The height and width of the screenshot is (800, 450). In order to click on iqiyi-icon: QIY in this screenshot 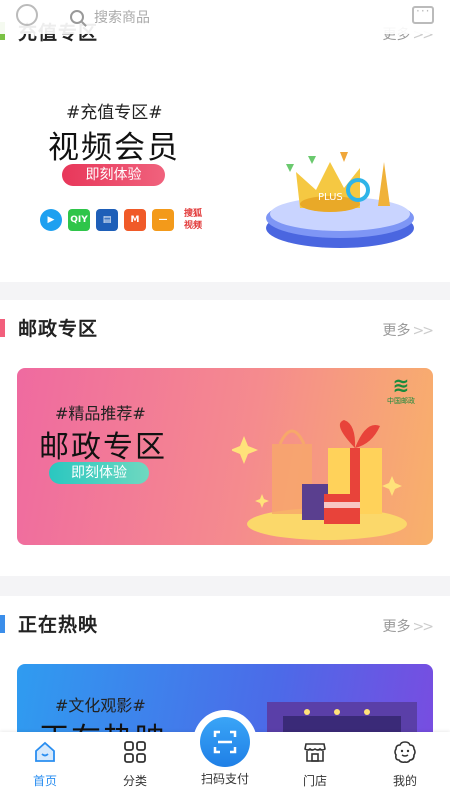, I will do `click(79, 220)`.